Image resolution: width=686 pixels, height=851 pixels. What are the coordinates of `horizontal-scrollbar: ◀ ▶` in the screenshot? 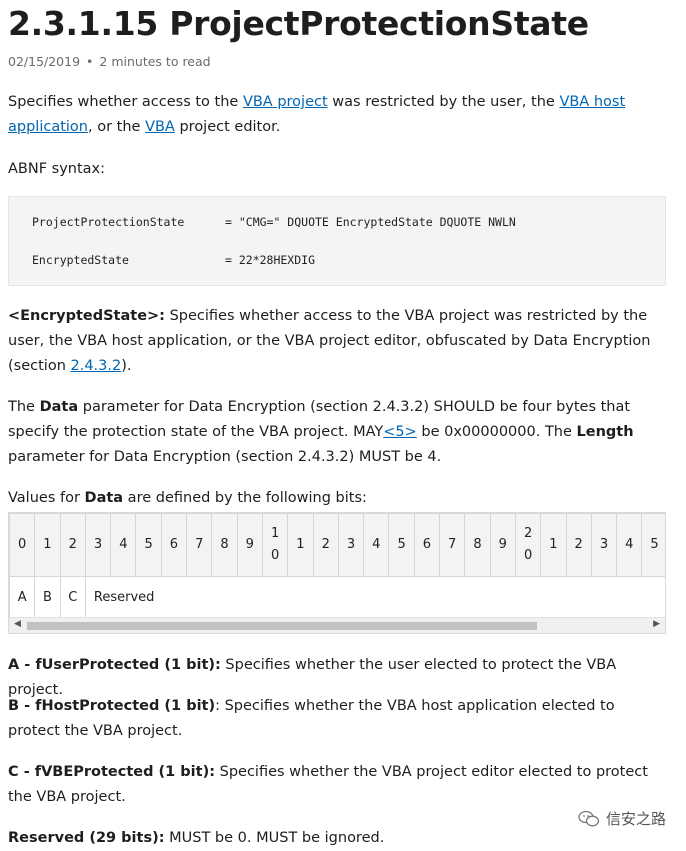 It's located at (337, 625).